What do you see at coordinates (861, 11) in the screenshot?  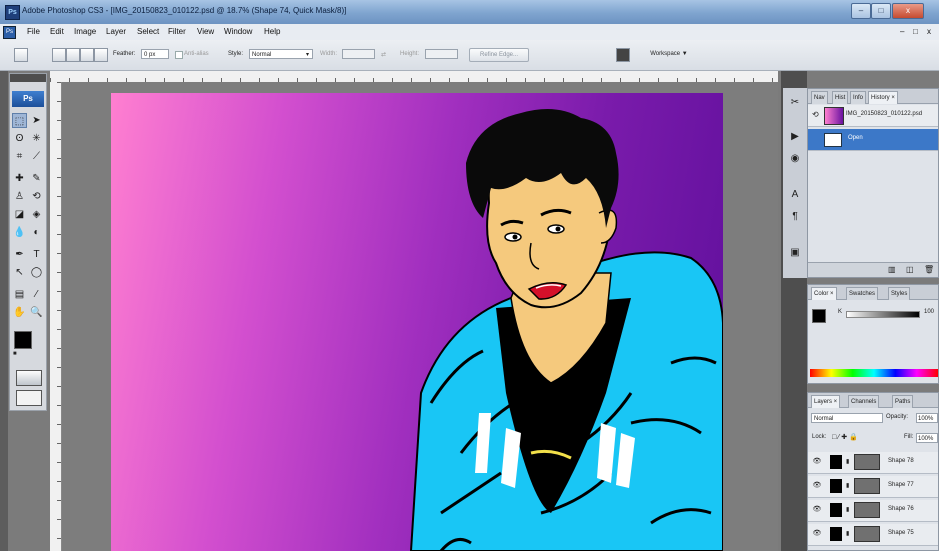 I see `minimize-button: –` at bounding box center [861, 11].